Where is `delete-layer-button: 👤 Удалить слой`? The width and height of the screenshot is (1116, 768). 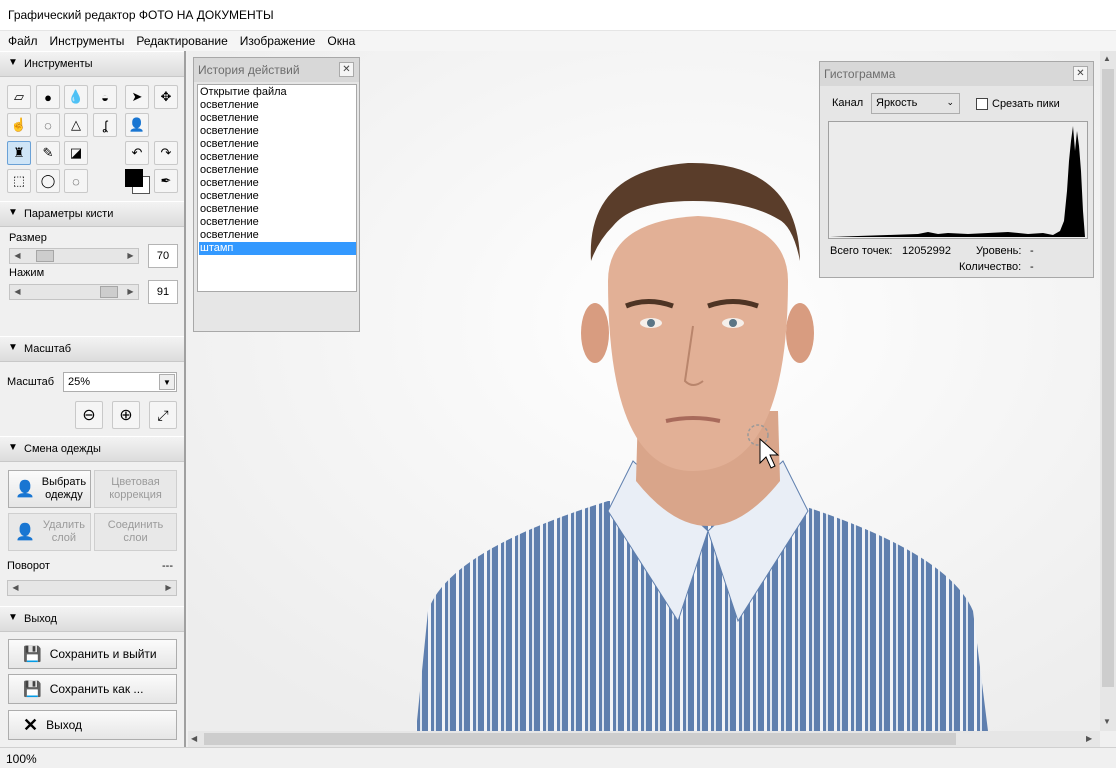
delete-layer-button: 👤 Удалить слой is located at coordinates (49, 532).